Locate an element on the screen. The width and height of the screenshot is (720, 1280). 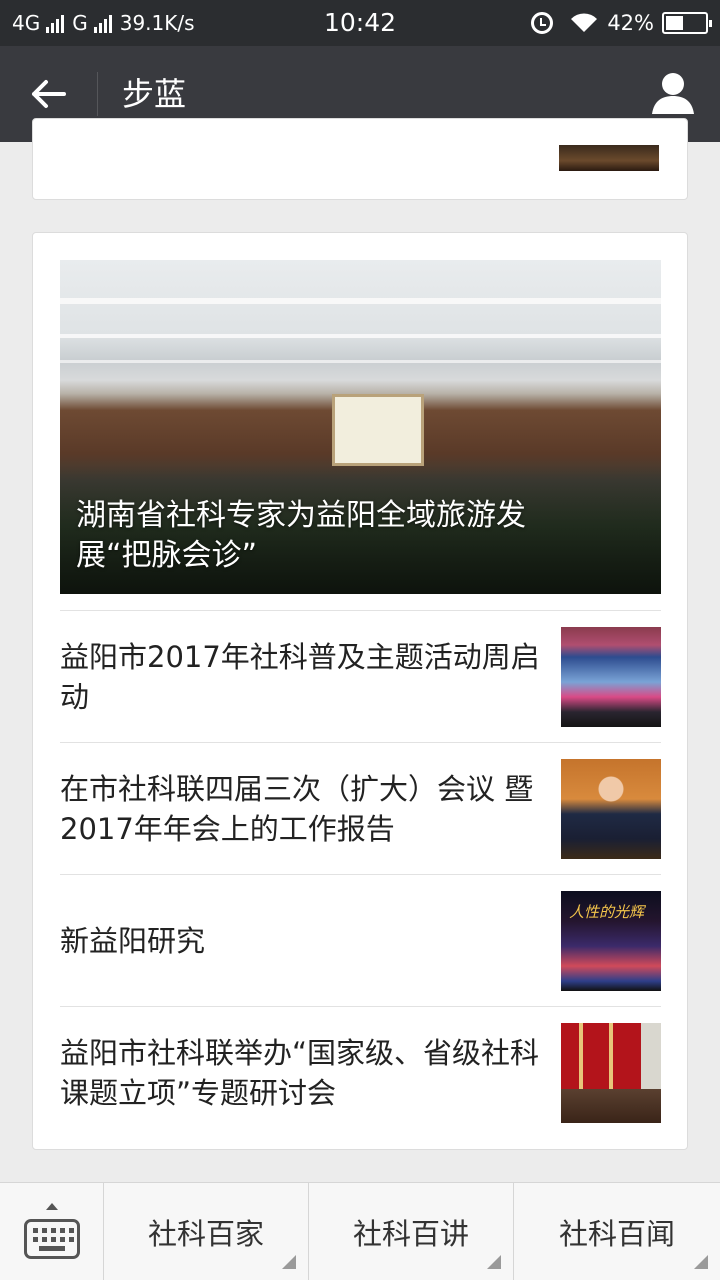
list-item: 益阳市社科联举办“国家级、省级社科课题立项”专题研讨会 is located at coordinates (360, 1072).